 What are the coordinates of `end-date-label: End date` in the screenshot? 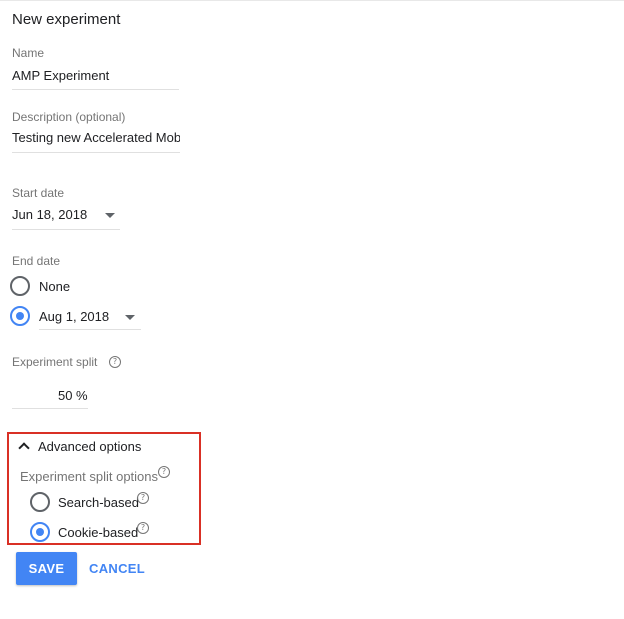 It's located at (36, 261).